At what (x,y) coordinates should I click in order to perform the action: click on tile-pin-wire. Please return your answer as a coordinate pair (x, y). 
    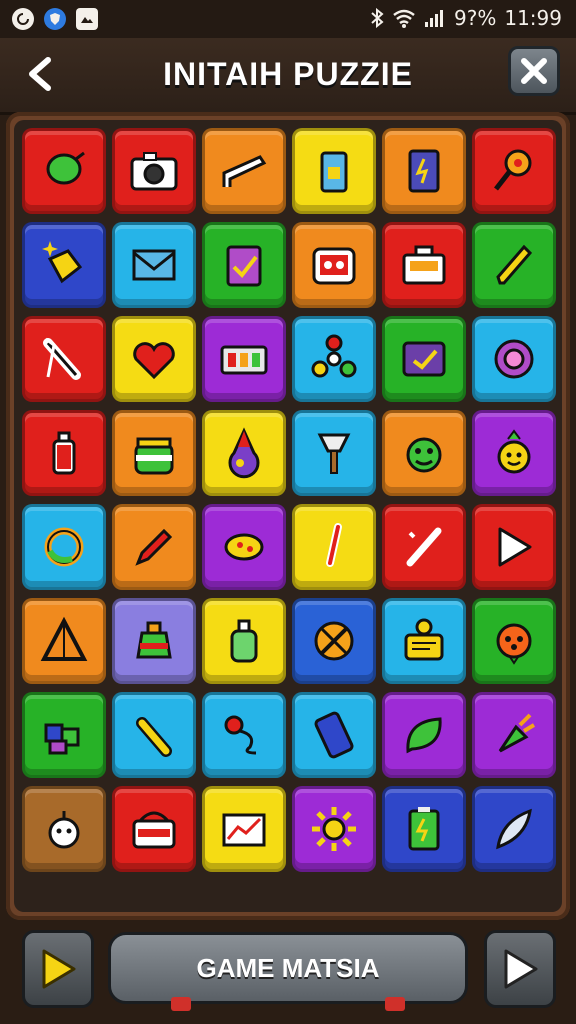
    Looking at the image, I should click on (244, 735).